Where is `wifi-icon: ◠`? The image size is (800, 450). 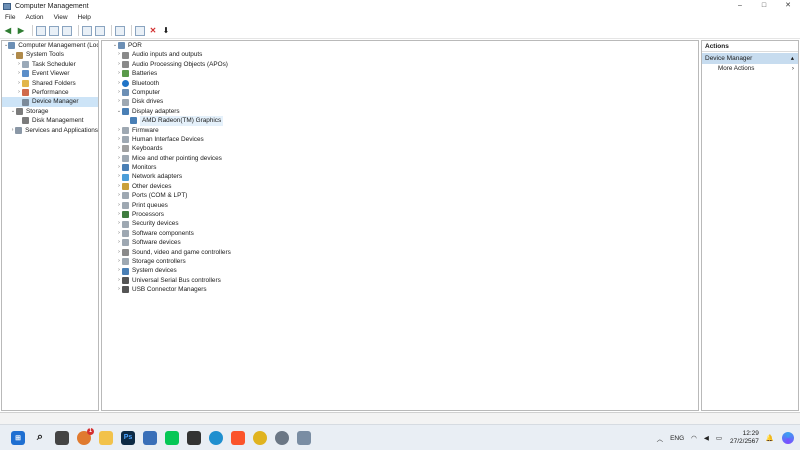
wifi-icon: ◠ is located at coordinates (694, 438).